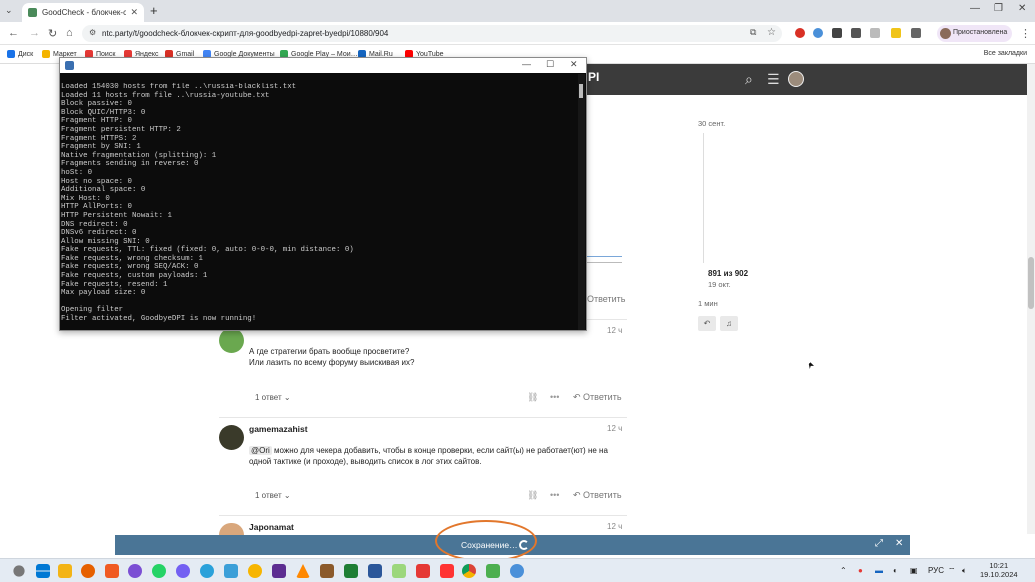 The width and height of the screenshot is (1035, 582). I want to click on back-icon: ←, so click(13, 33).